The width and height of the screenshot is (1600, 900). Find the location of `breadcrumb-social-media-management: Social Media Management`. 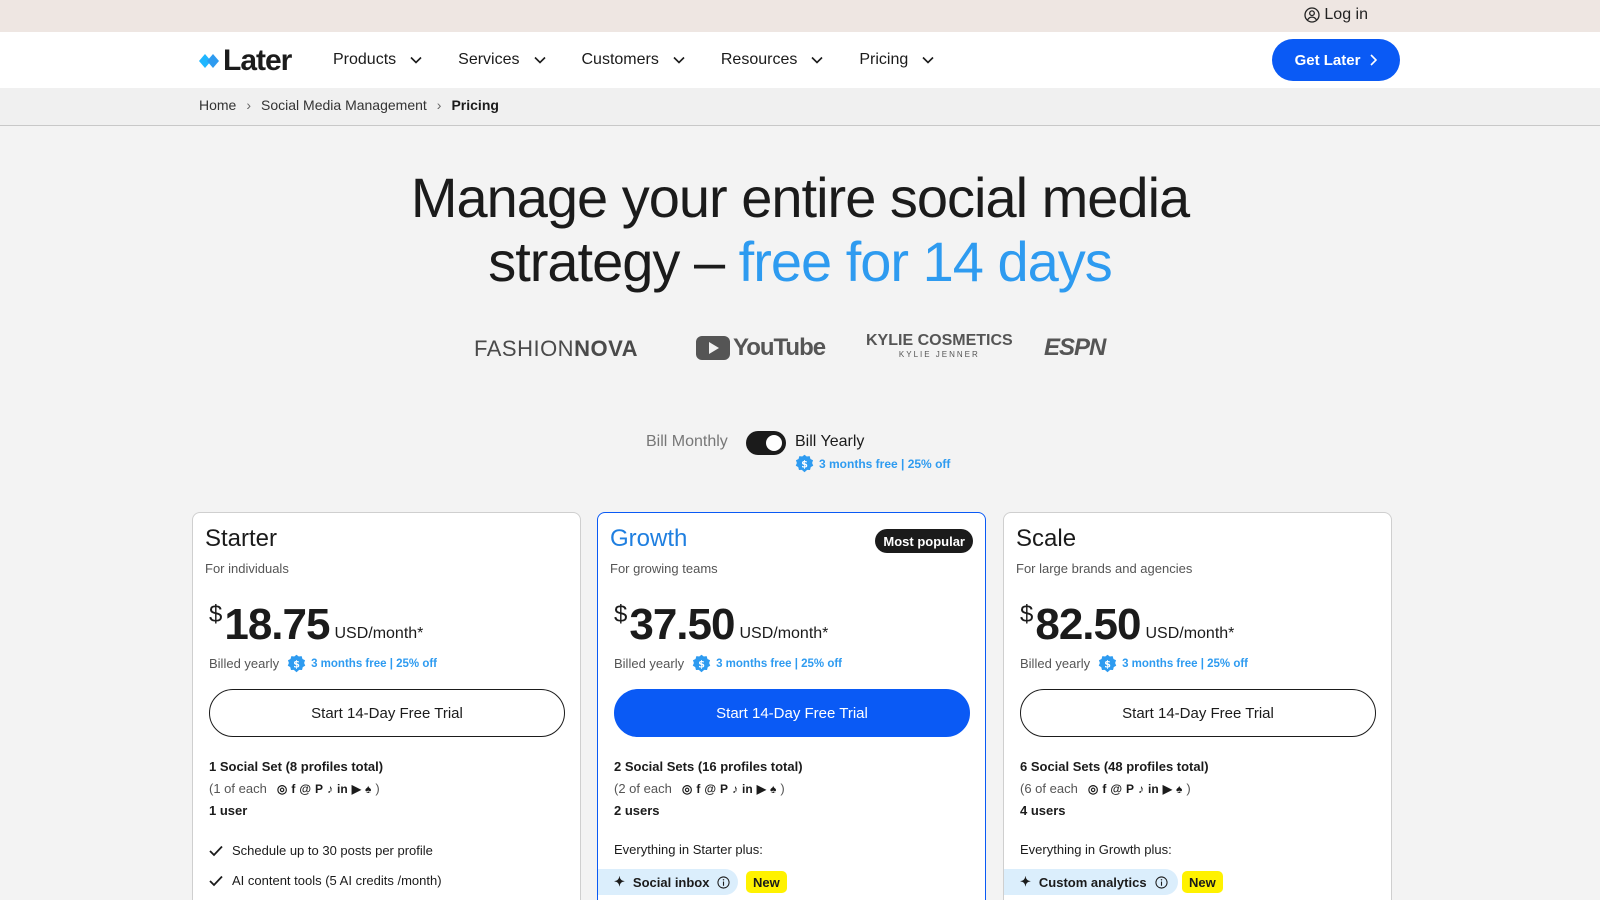

breadcrumb-social-media-management: Social Media Management is located at coordinates (344, 105).